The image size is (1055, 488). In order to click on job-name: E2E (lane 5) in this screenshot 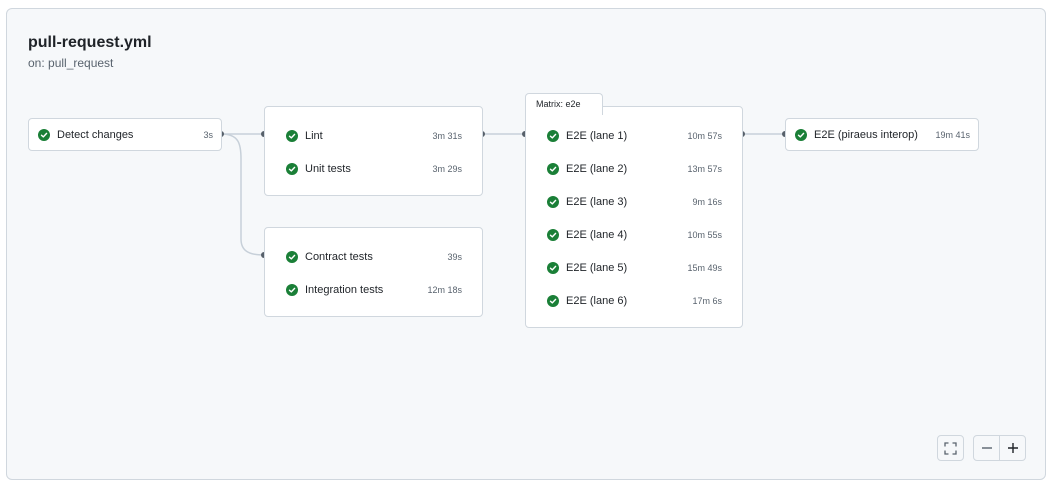, I will do `click(597, 267)`.